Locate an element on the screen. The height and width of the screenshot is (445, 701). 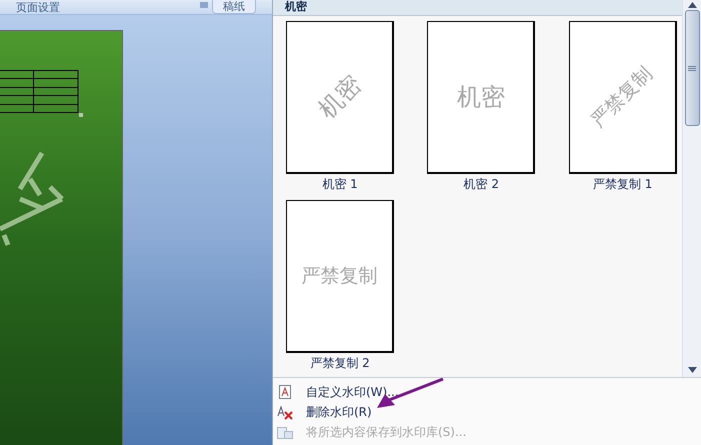
grip-icon is located at coordinates (692, 68).